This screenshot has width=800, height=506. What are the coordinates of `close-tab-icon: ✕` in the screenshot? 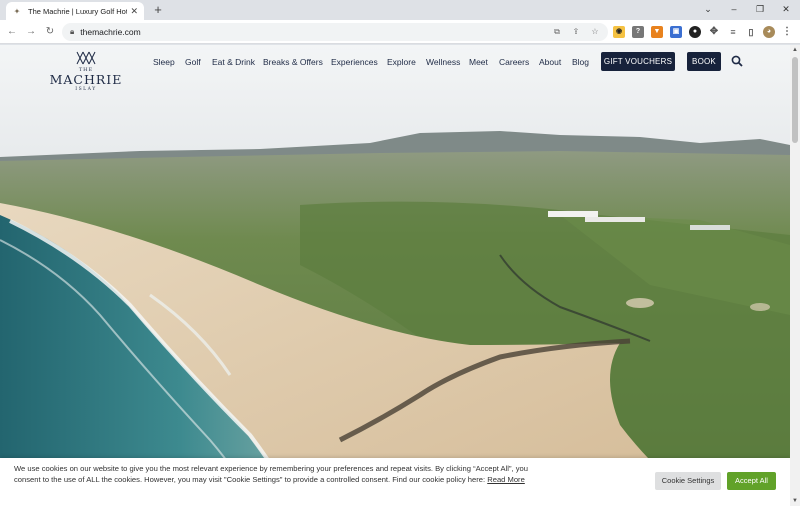 It's located at (134, 11).